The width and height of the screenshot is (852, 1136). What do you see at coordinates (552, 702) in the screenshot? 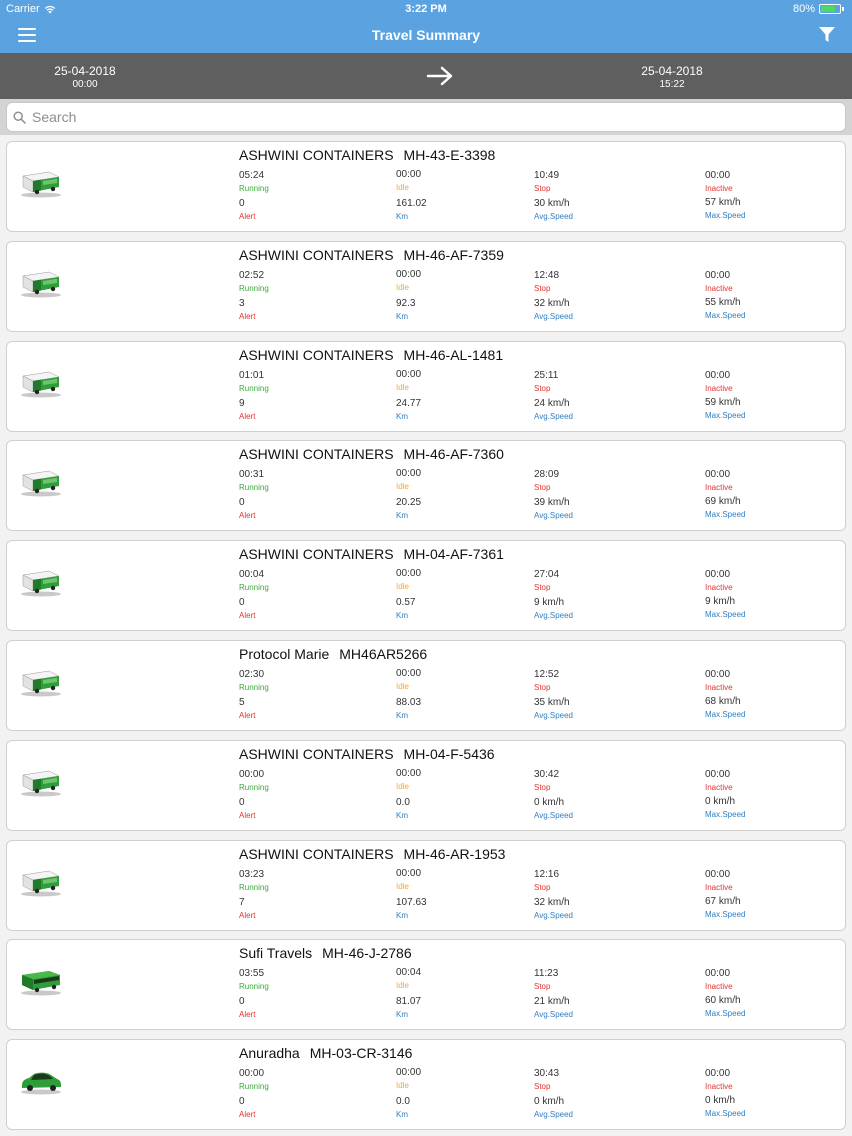
I see `stat-avg-value: 35 km/h` at bounding box center [552, 702].